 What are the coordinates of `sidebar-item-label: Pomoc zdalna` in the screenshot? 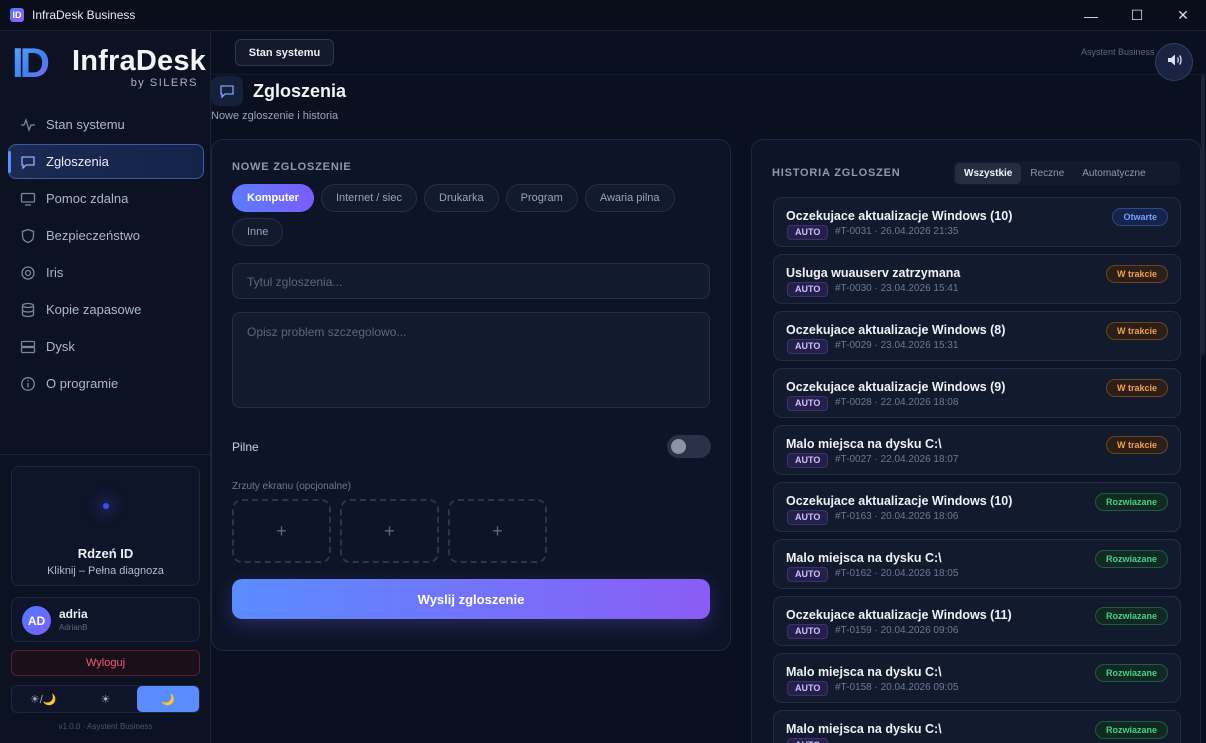 It's located at (87, 198).